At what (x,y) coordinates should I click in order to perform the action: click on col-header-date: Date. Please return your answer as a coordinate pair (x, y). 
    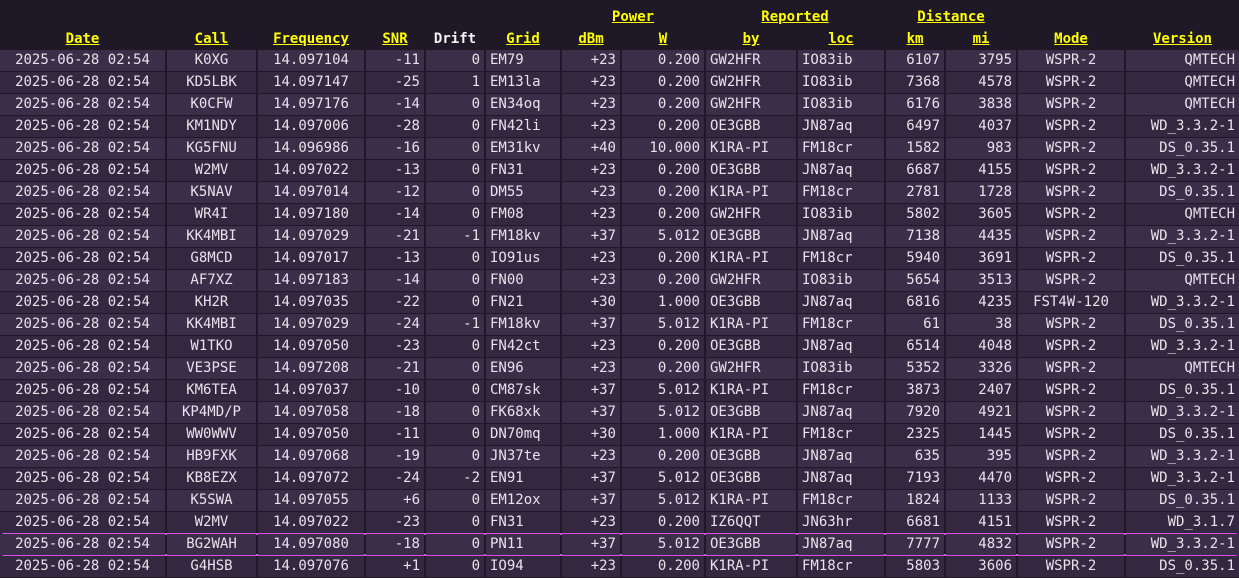
    Looking at the image, I should click on (82, 39).